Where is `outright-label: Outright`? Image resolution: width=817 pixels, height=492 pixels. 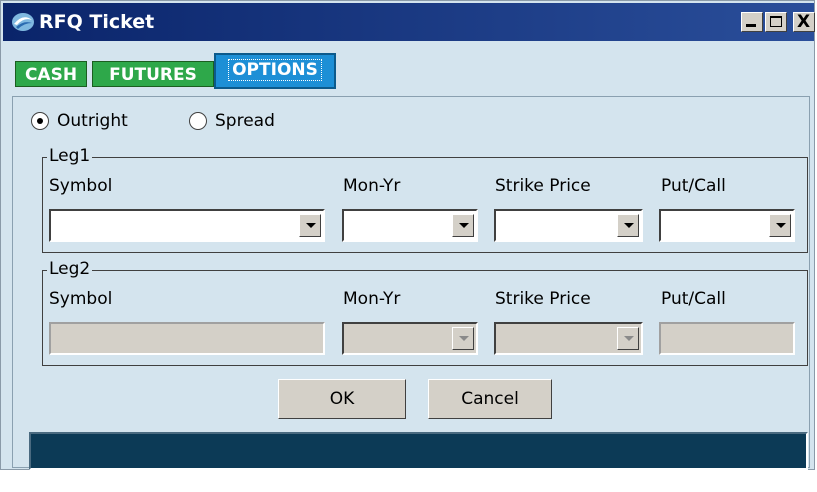
outright-label: Outright is located at coordinates (92, 121).